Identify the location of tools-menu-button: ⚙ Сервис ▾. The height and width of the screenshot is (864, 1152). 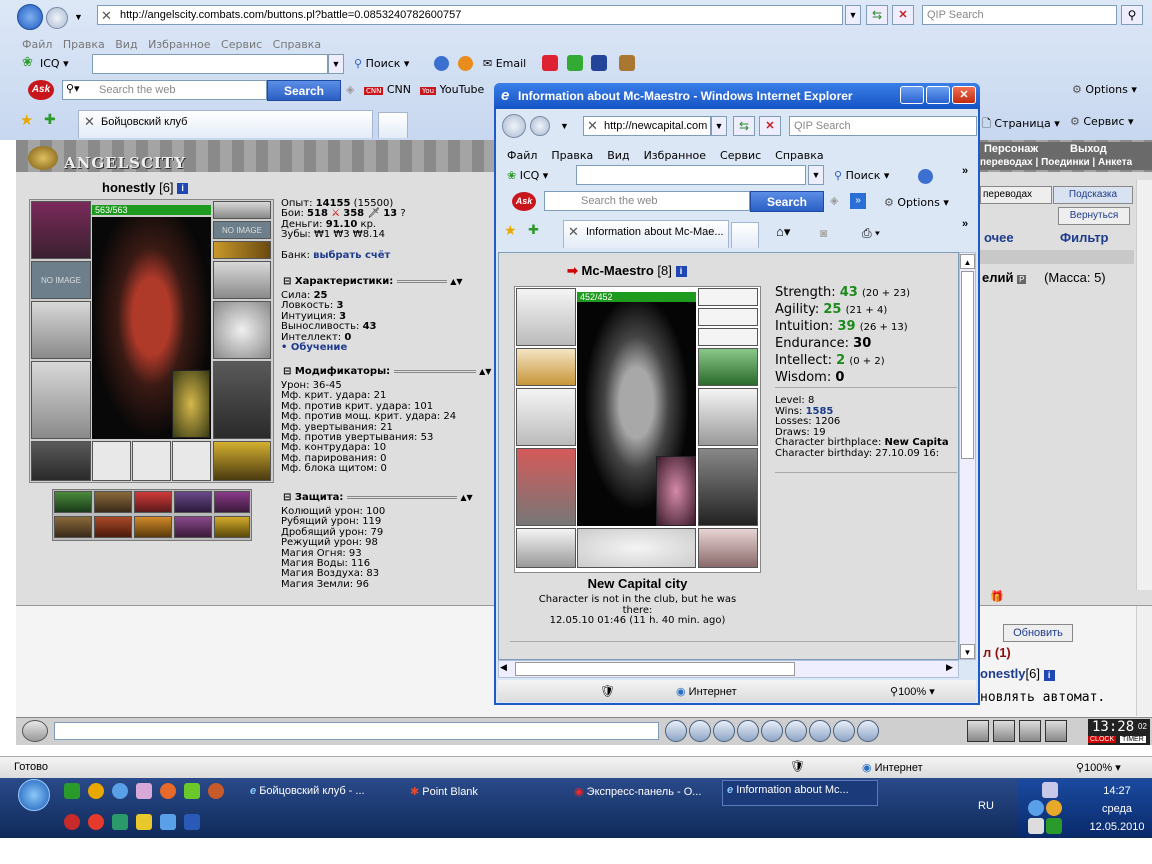
(1102, 121).